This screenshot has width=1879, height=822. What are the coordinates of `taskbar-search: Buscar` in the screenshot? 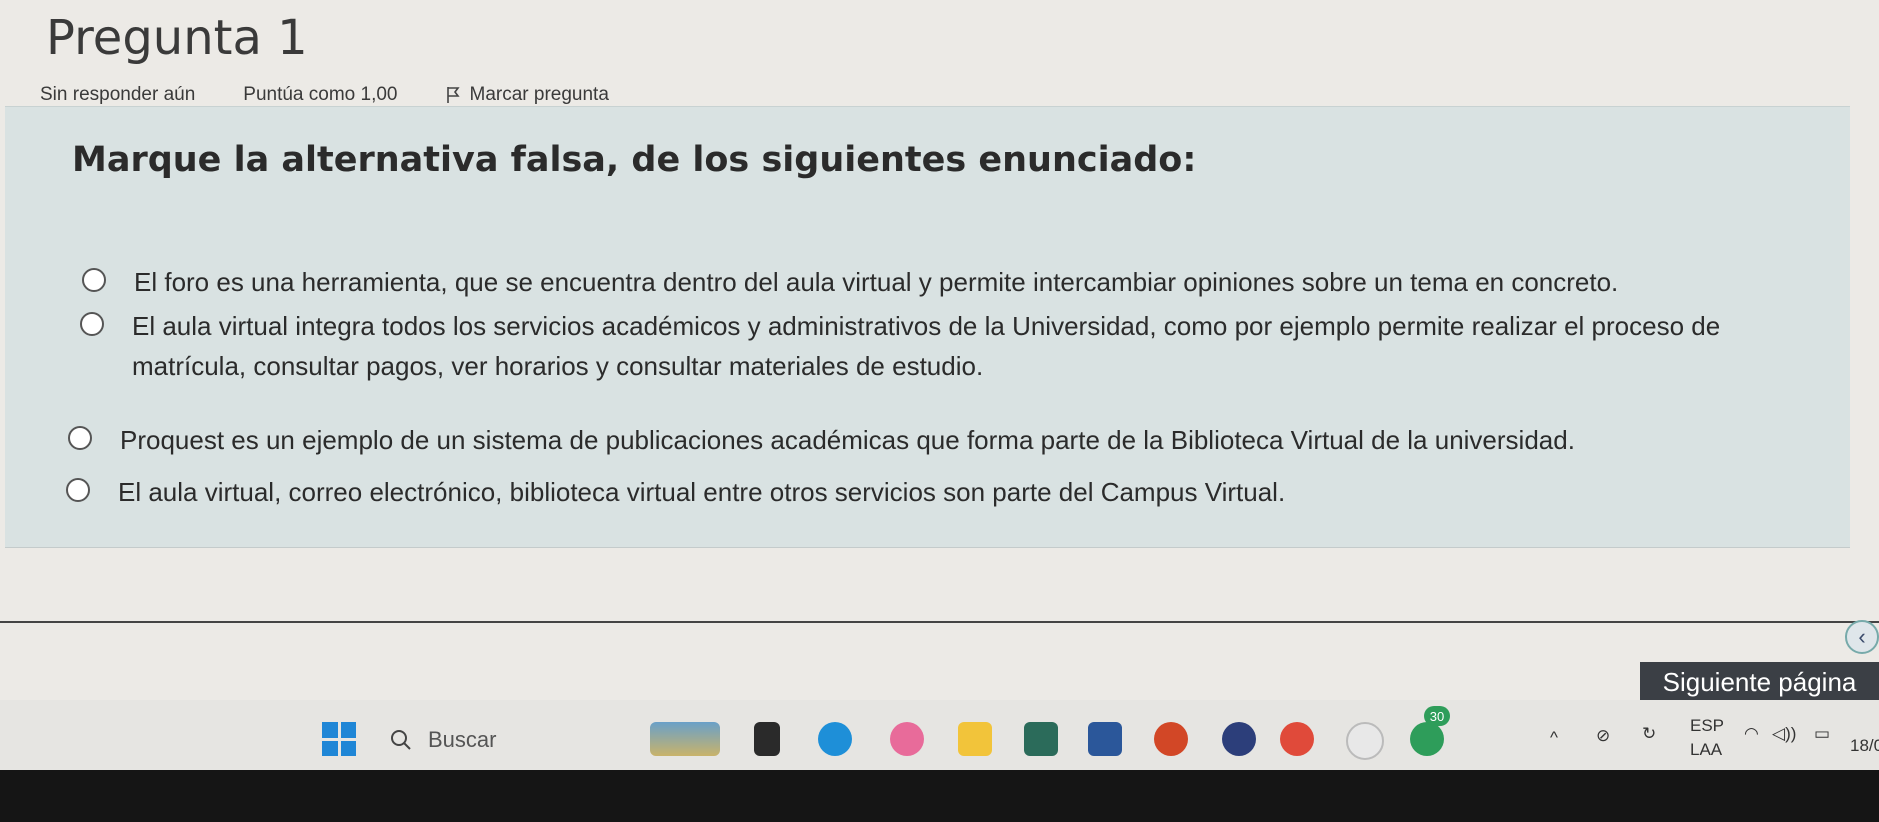 It's located at (505, 740).